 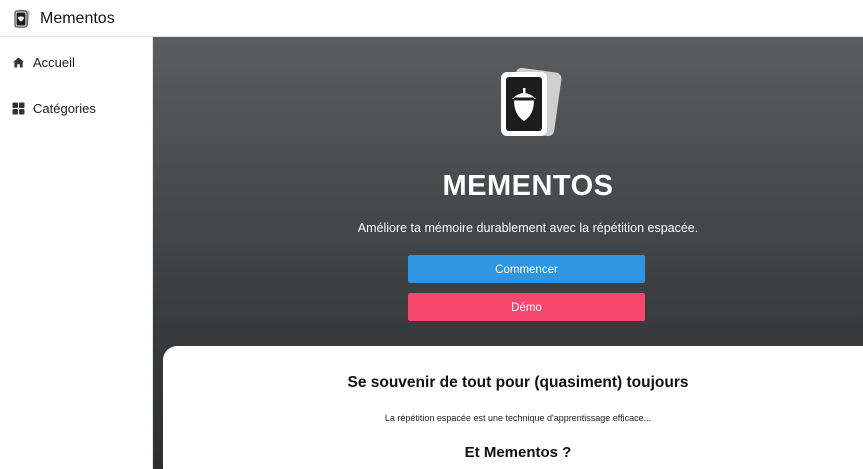 I want to click on sidebar-item-home: Accueil, so click(x=76, y=63).